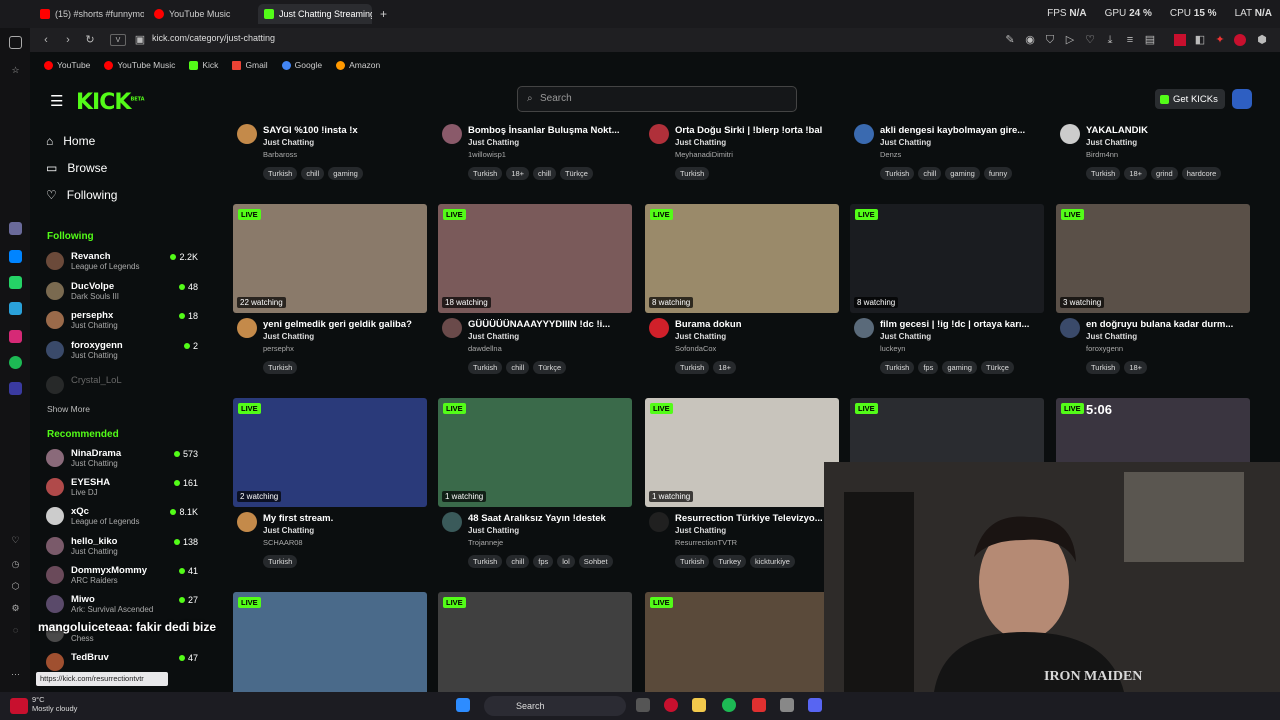 The height and width of the screenshot is (720, 1280). Describe the element at coordinates (278, 348) in the screenshot. I see `streamer-name: persephx` at that location.